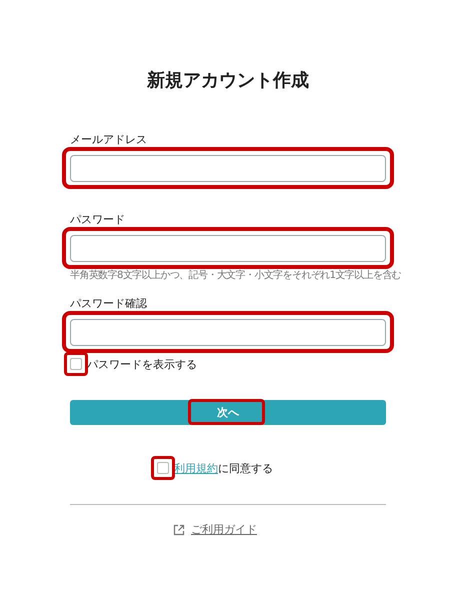 This screenshot has width=454, height=603. What do you see at coordinates (228, 80) in the screenshot?
I see `page-title: 新規アカウント作成` at bounding box center [228, 80].